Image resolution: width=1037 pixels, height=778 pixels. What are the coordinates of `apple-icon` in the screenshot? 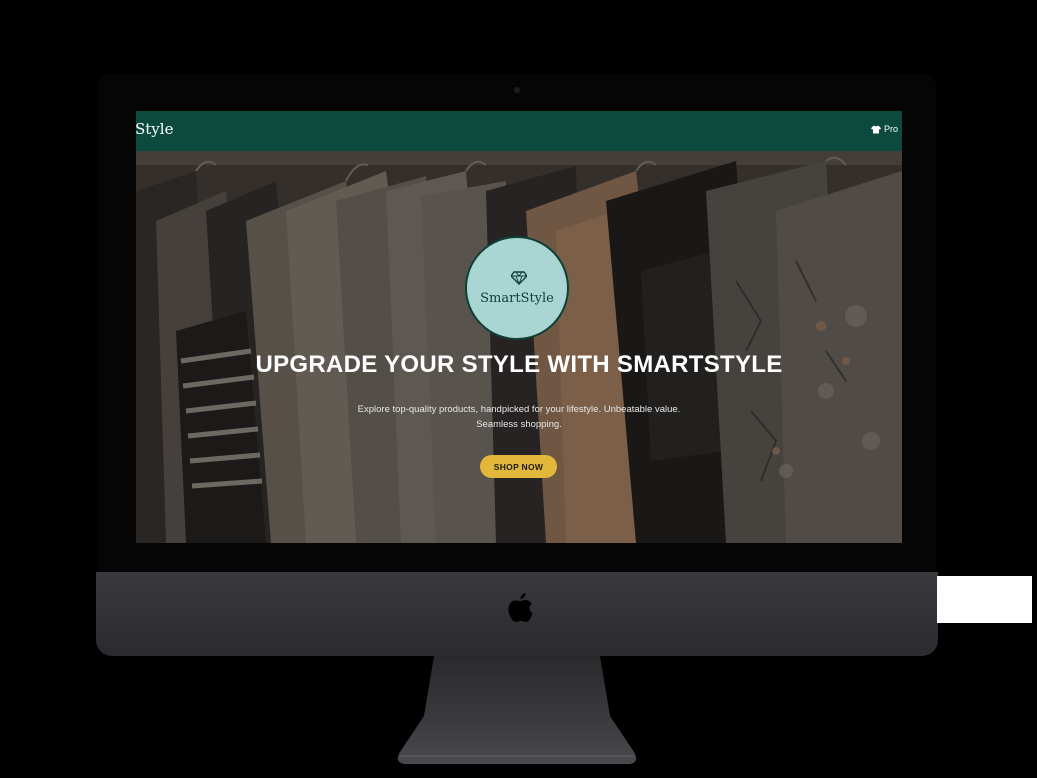 It's located at (520, 607).